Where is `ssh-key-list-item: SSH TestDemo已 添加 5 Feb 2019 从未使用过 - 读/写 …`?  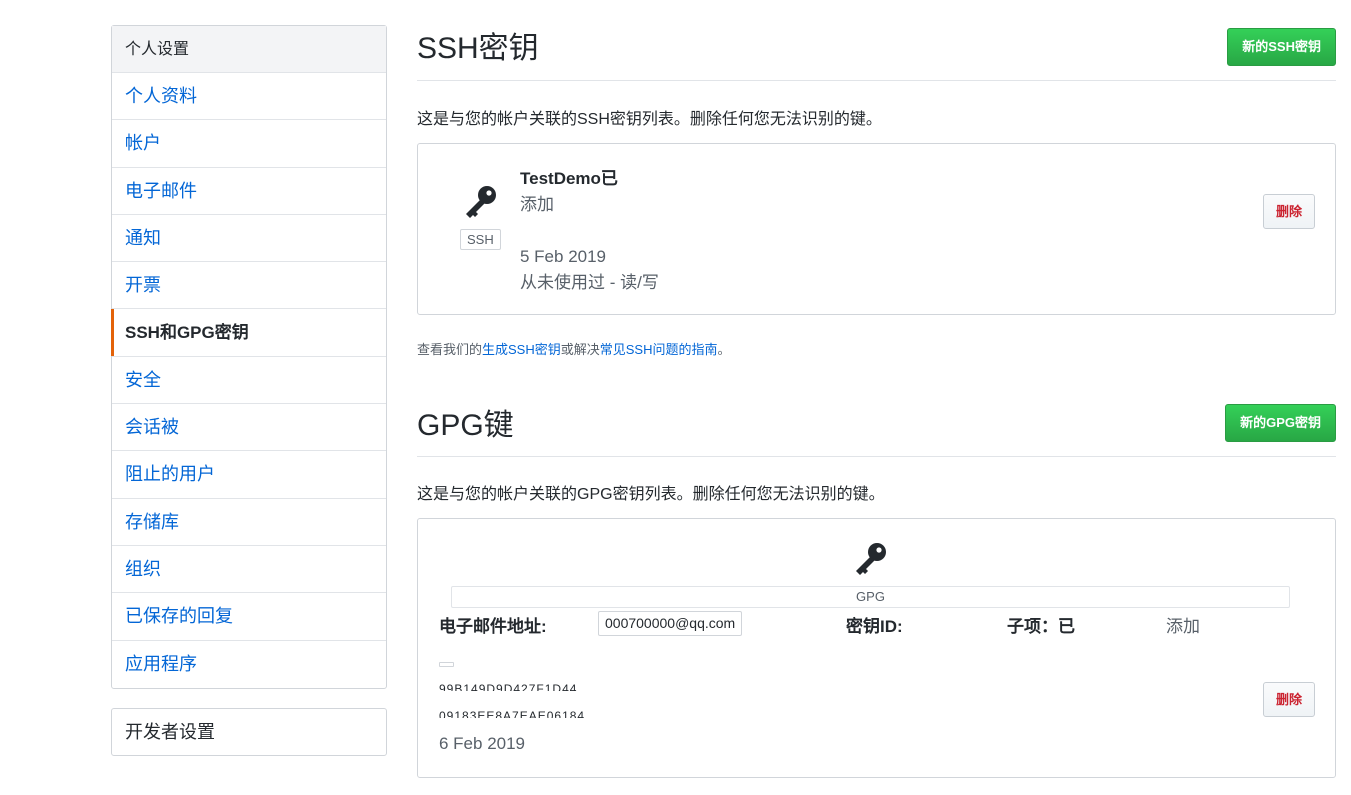
ssh-key-list-item: SSH TestDemo已 添加 5 Feb 2019 从未使用过 - 读/写 … is located at coordinates (876, 229).